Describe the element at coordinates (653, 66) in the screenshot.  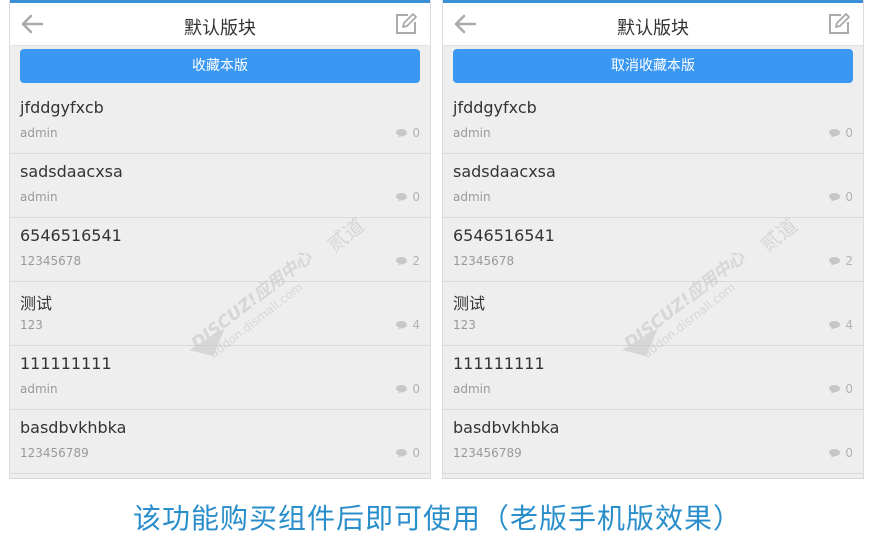
I see `unfavorite-forum-button: 取消收藏本版` at that location.